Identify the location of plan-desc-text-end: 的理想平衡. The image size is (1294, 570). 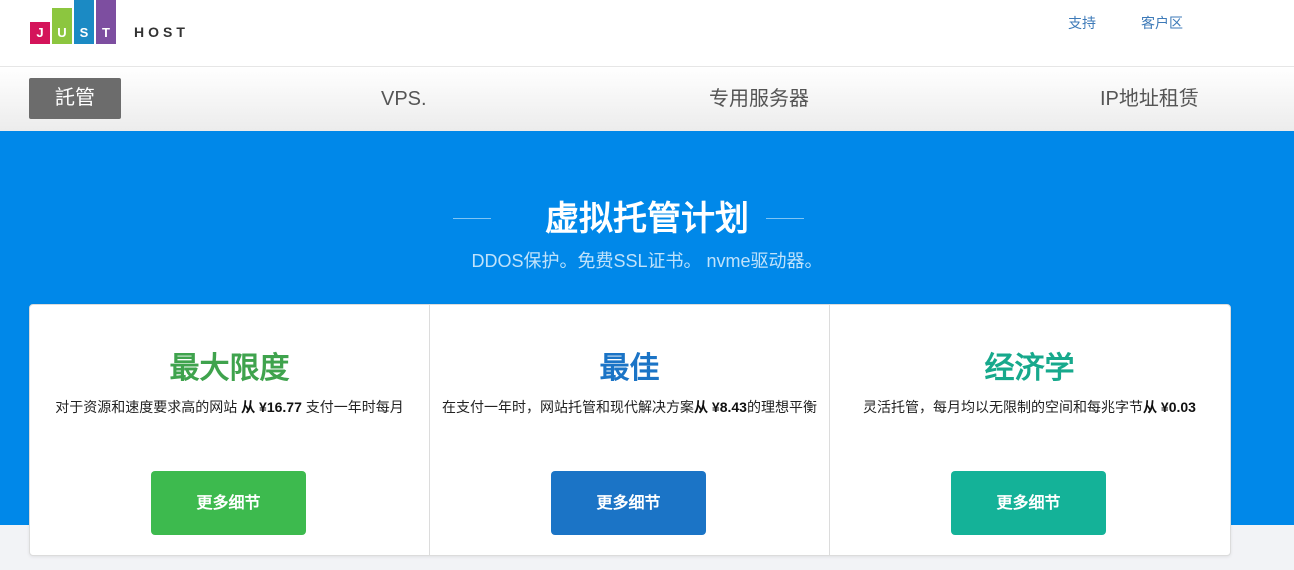
(781, 407).